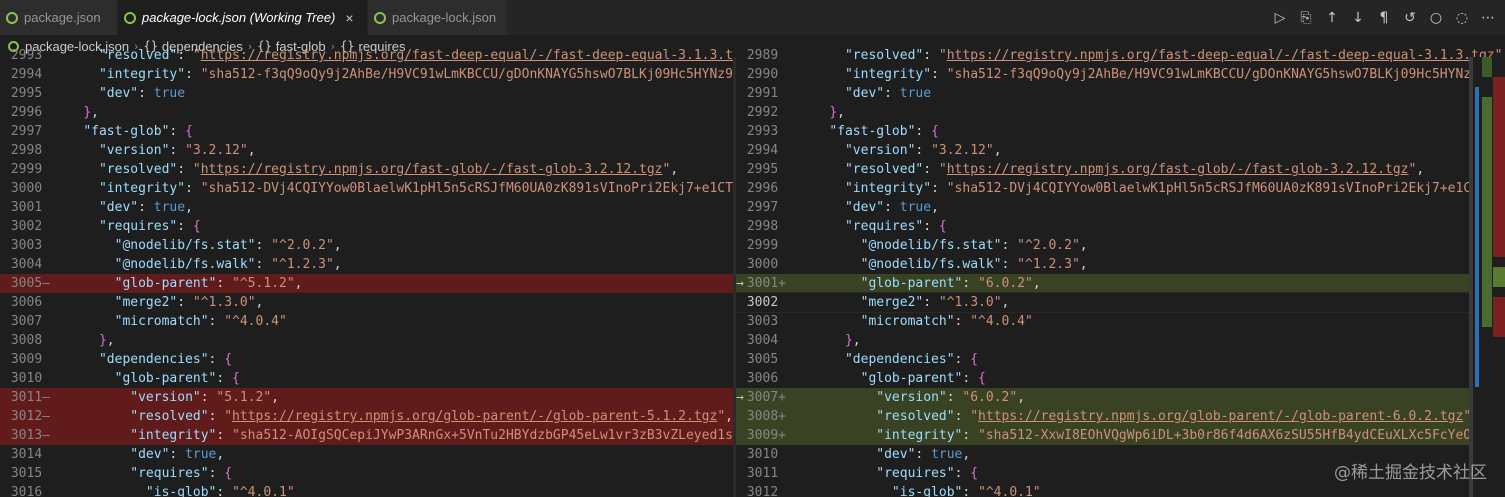 Image resolution: width=1505 pixels, height=497 pixels. I want to click on tab-package-lock-json: package-lock.json, so click(438, 17).